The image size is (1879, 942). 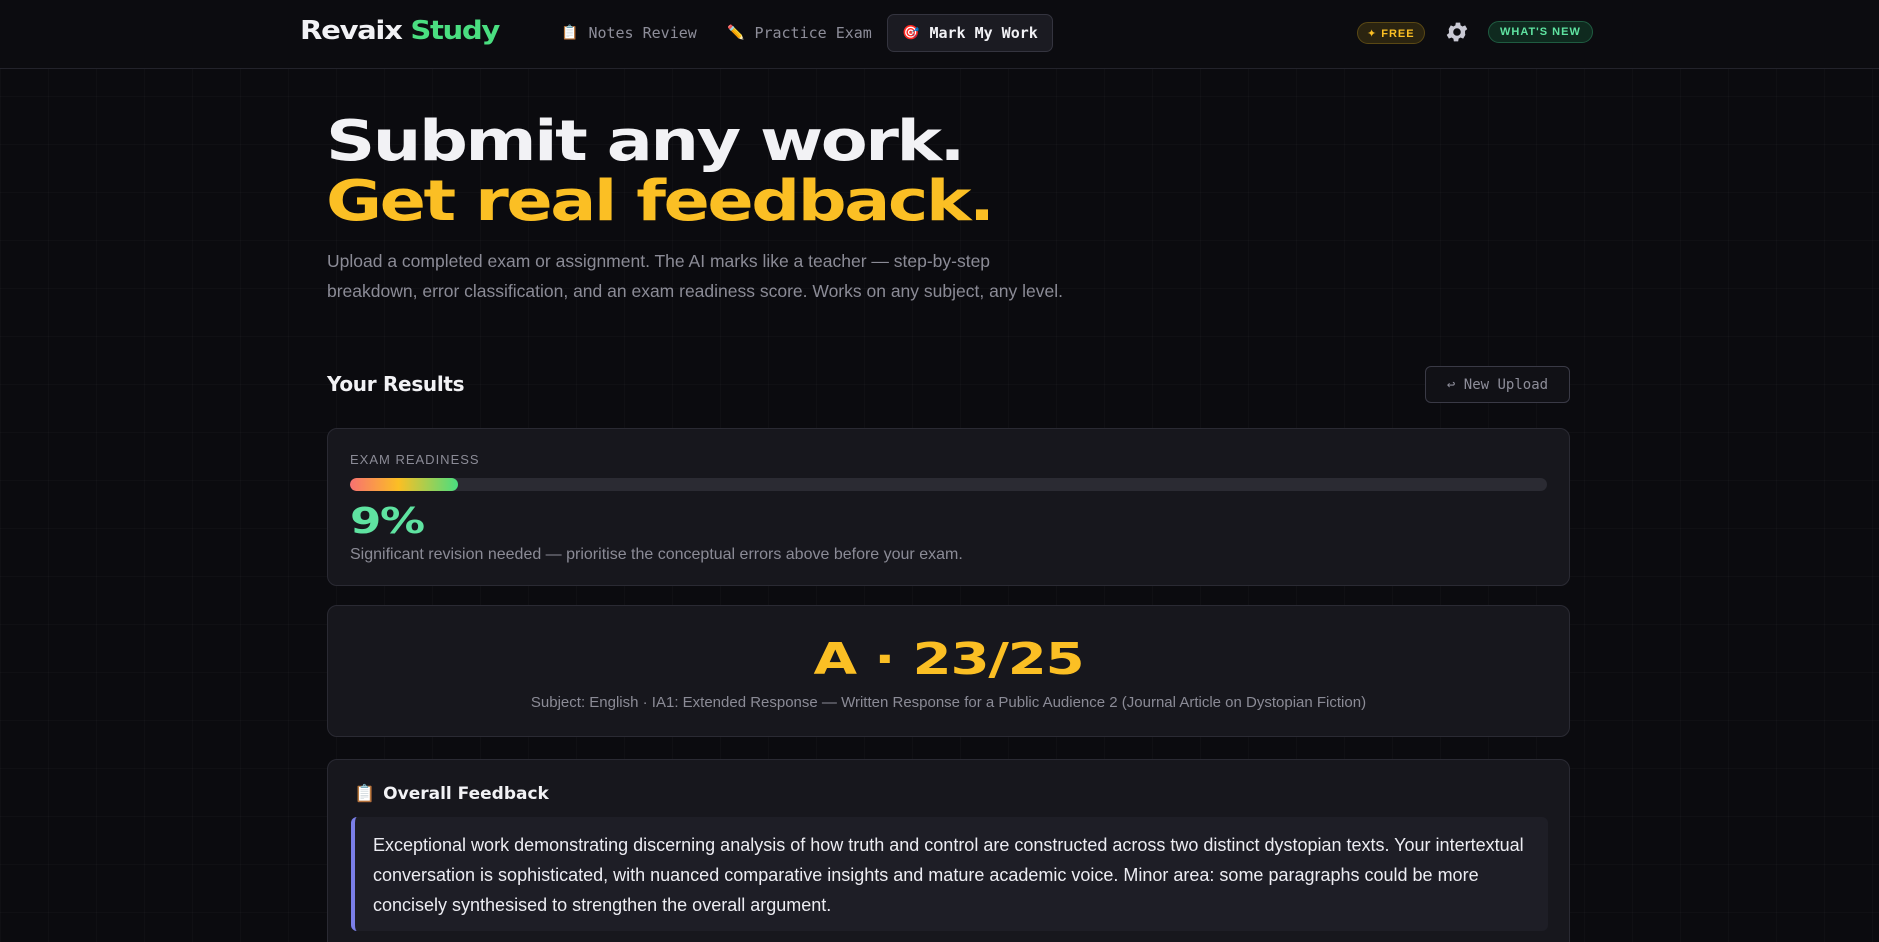 I want to click on free-badge: ✦ FREE, so click(x=1391, y=33).